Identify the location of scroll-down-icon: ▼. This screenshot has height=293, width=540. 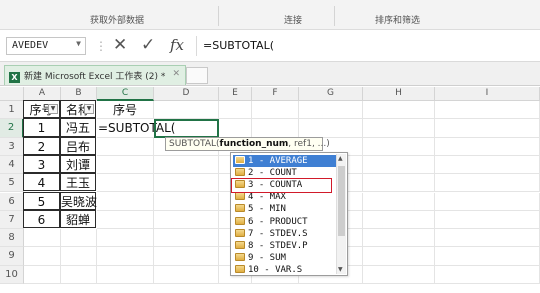
(340, 269).